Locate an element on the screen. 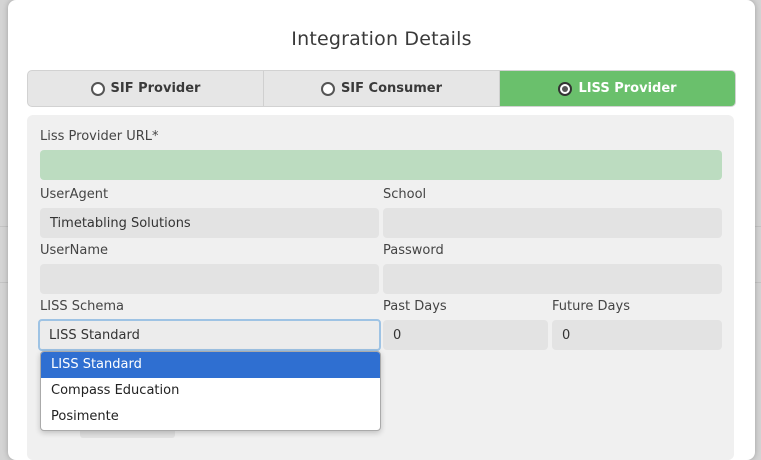  dialog-title: Integration Details is located at coordinates (381, 39).